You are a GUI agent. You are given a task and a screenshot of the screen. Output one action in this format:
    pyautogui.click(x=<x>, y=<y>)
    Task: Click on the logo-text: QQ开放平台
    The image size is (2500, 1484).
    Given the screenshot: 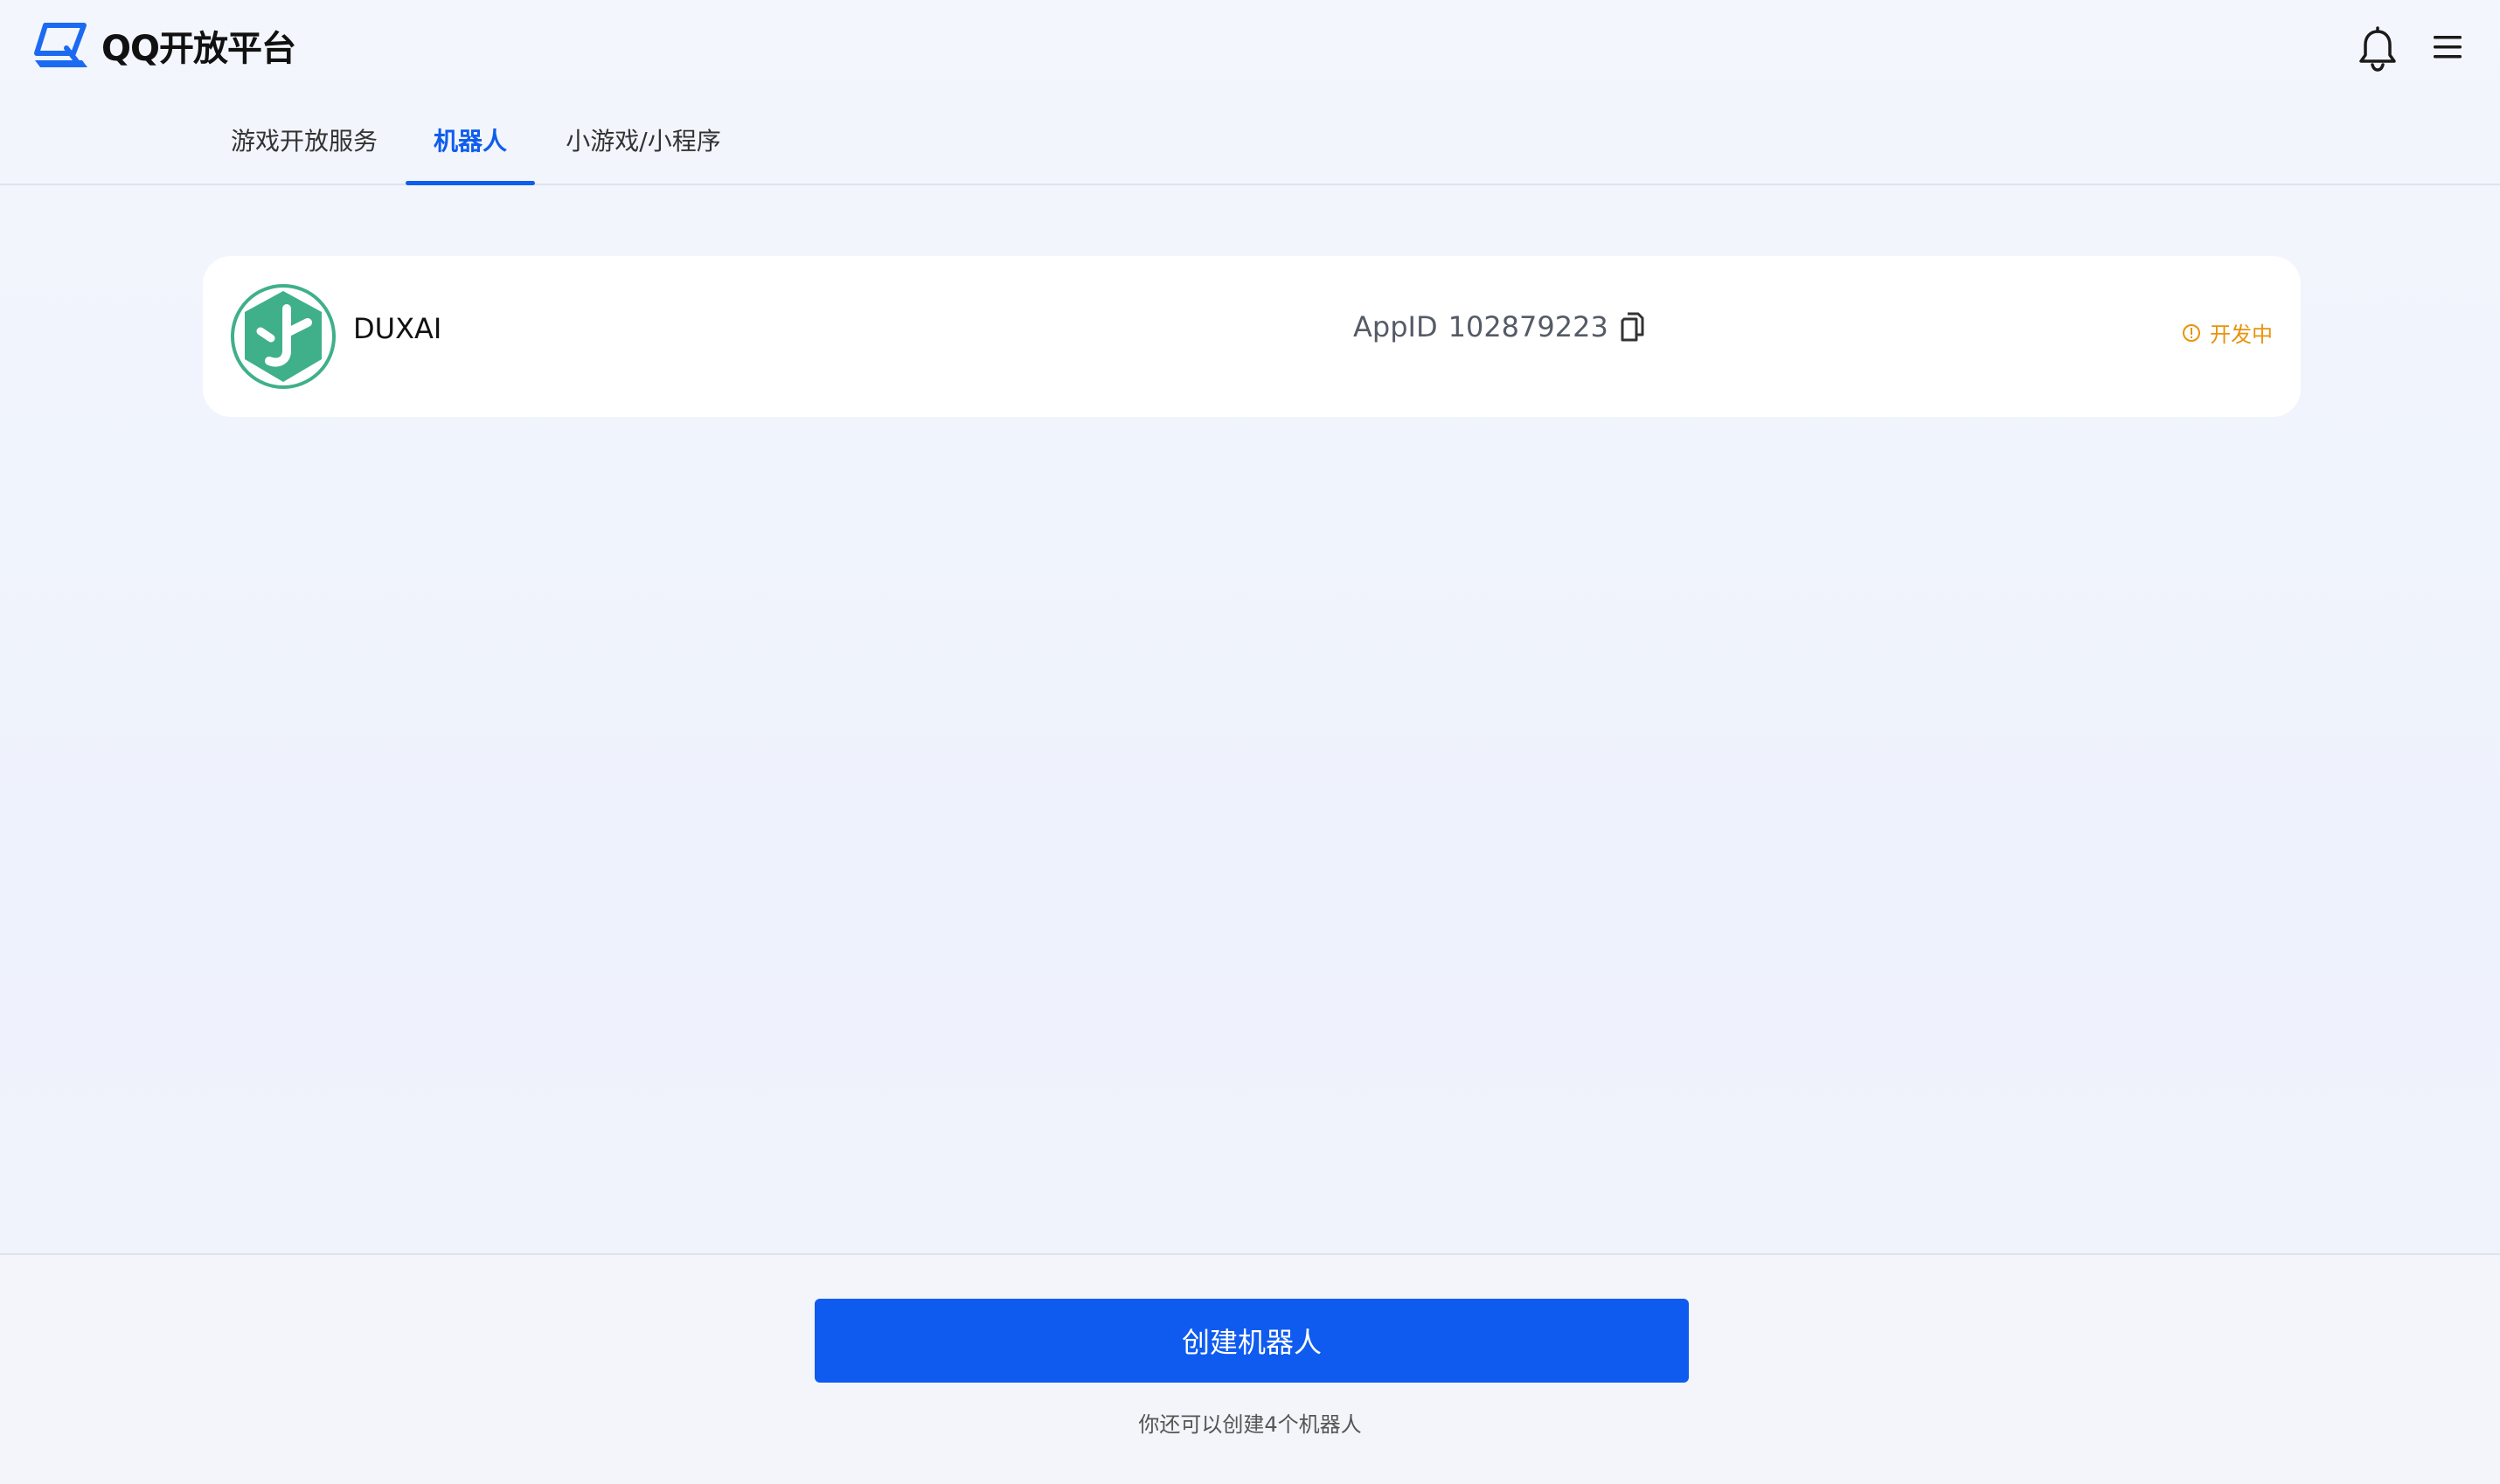 What is the action you would take?
    pyautogui.click(x=198, y=49)
    